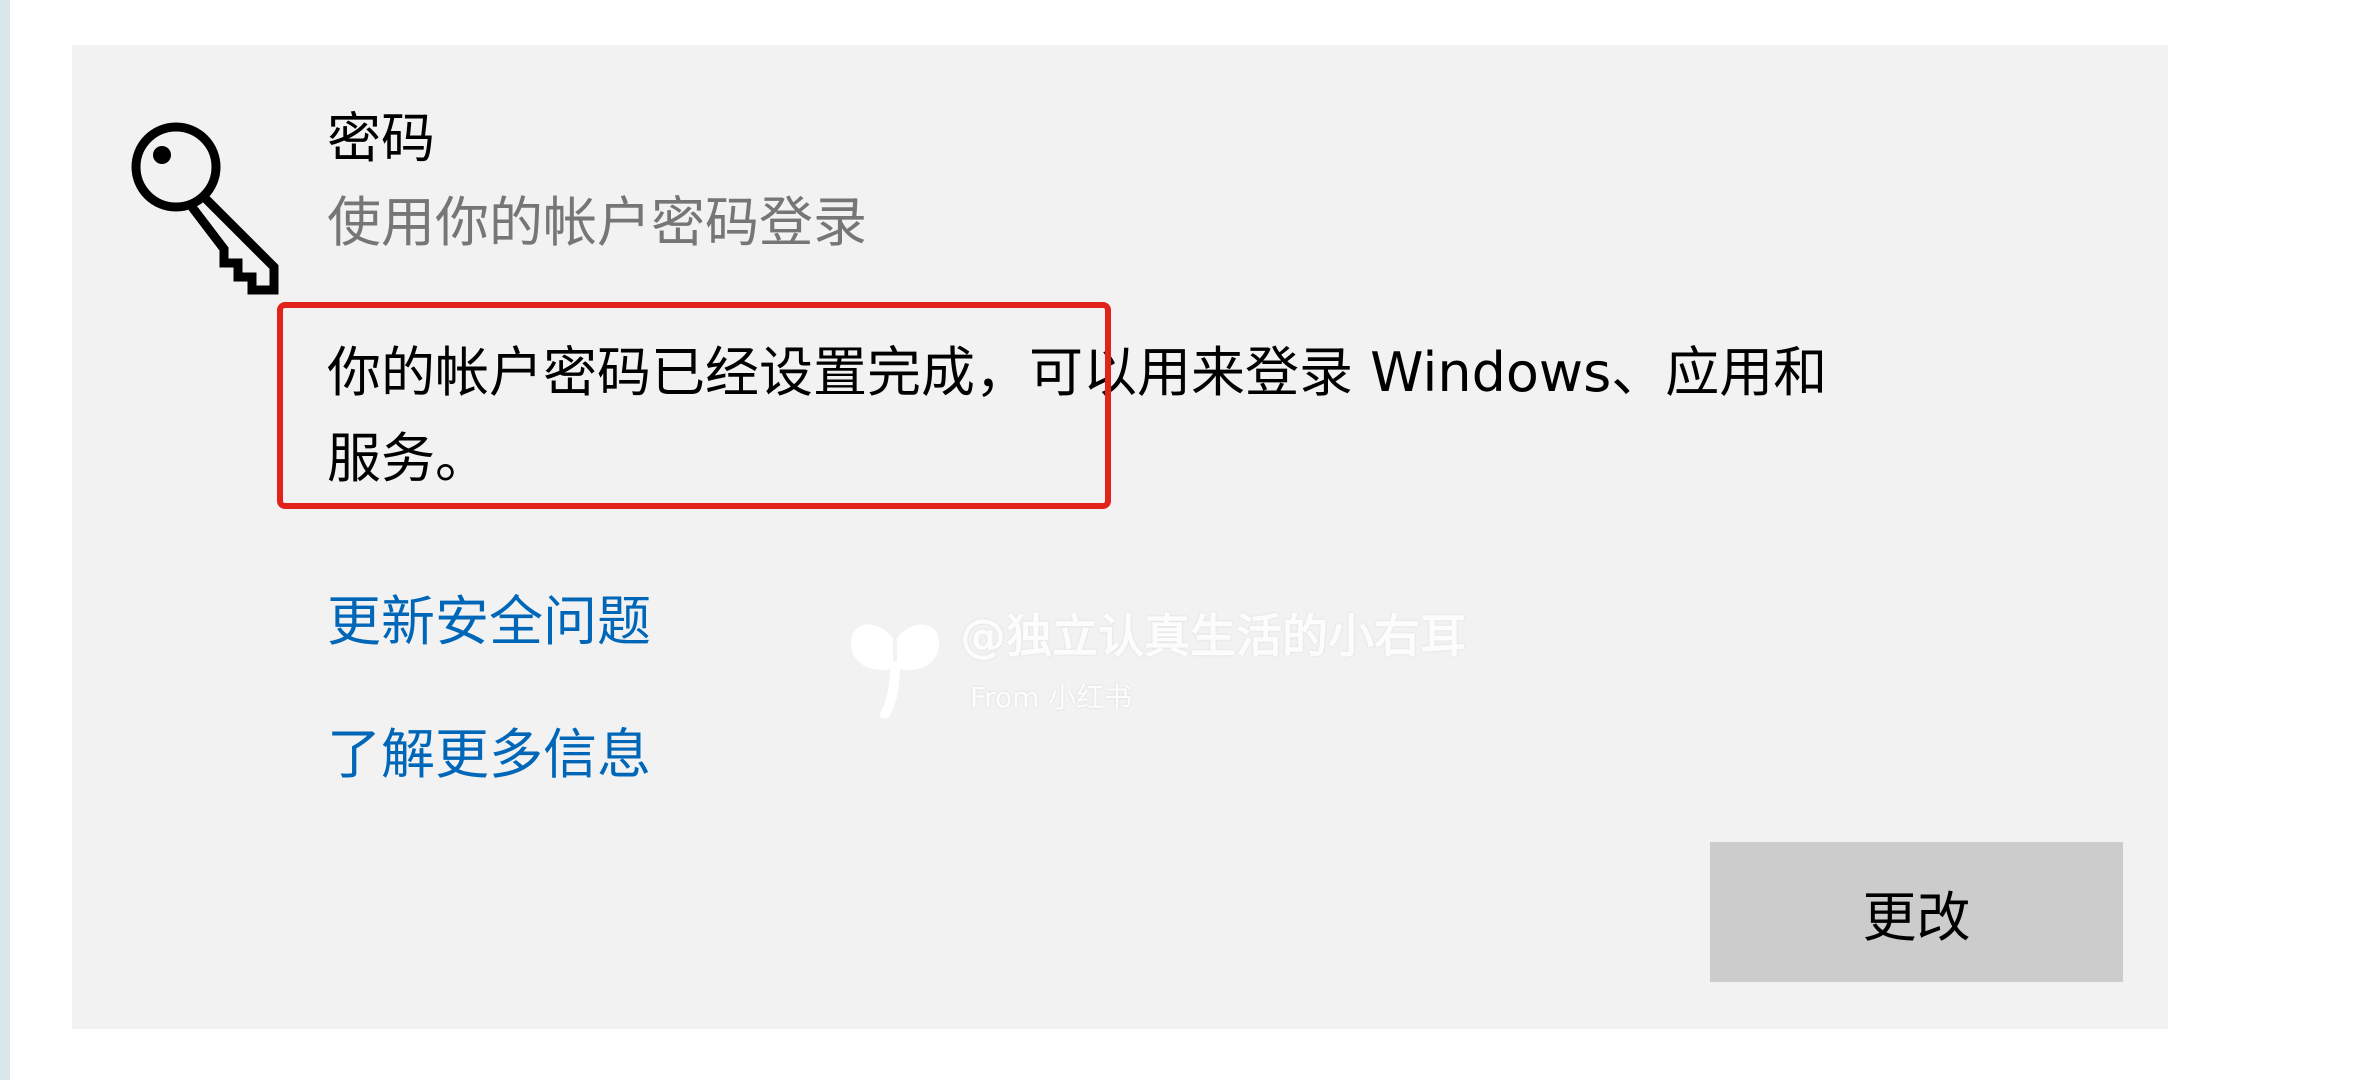  What do you see at coordinates (694, 405) in the screenshot?
I see `red-highlight-annotation` at bounding box center [694, 405].